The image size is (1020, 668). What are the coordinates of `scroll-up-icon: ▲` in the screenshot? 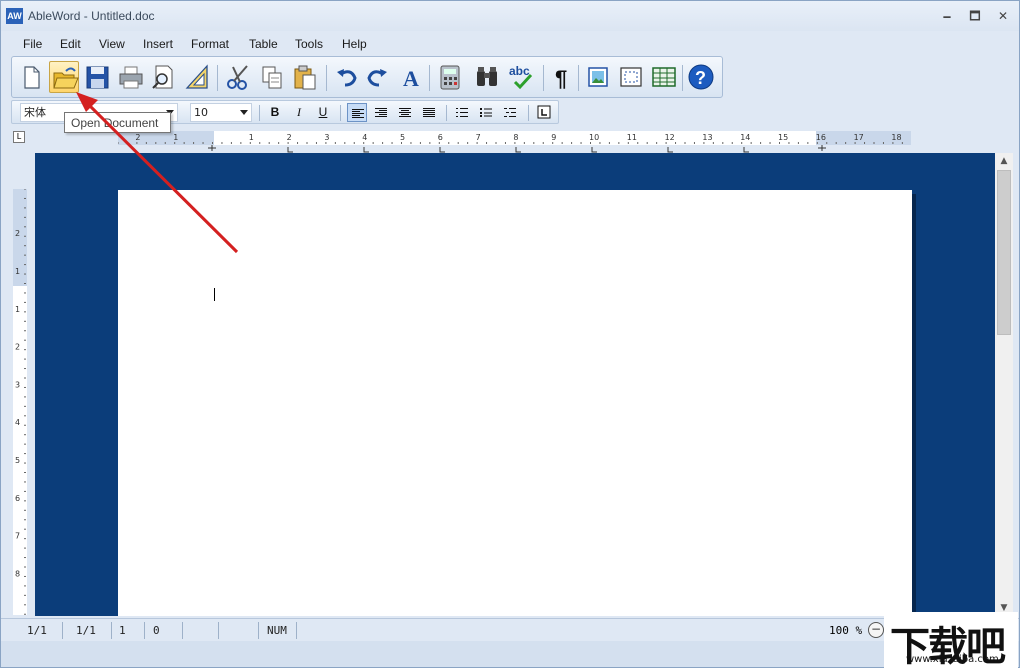 It's located at (1004, 161).